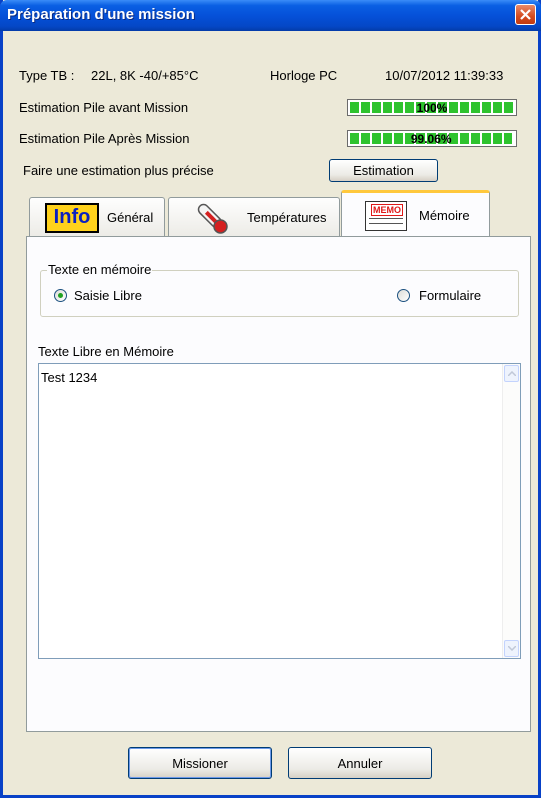  I want to click on radio-form, so click(403, 295).